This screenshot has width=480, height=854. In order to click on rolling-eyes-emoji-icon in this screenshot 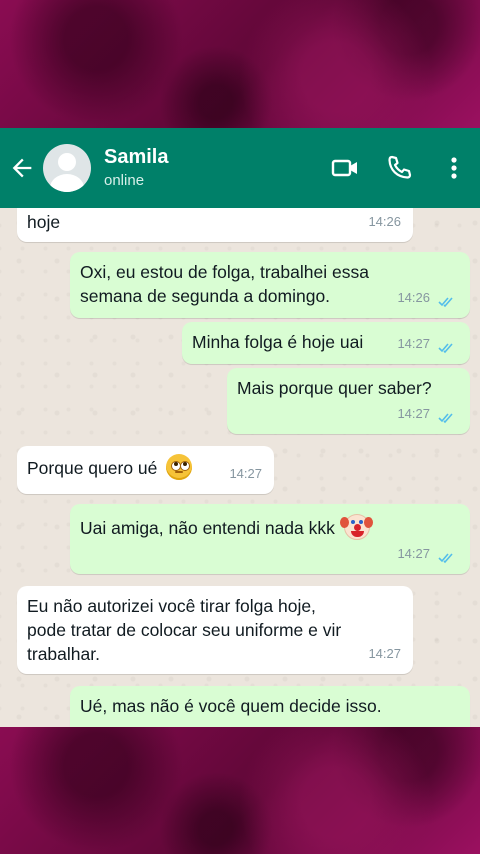, I will do `click(179, 467)`.